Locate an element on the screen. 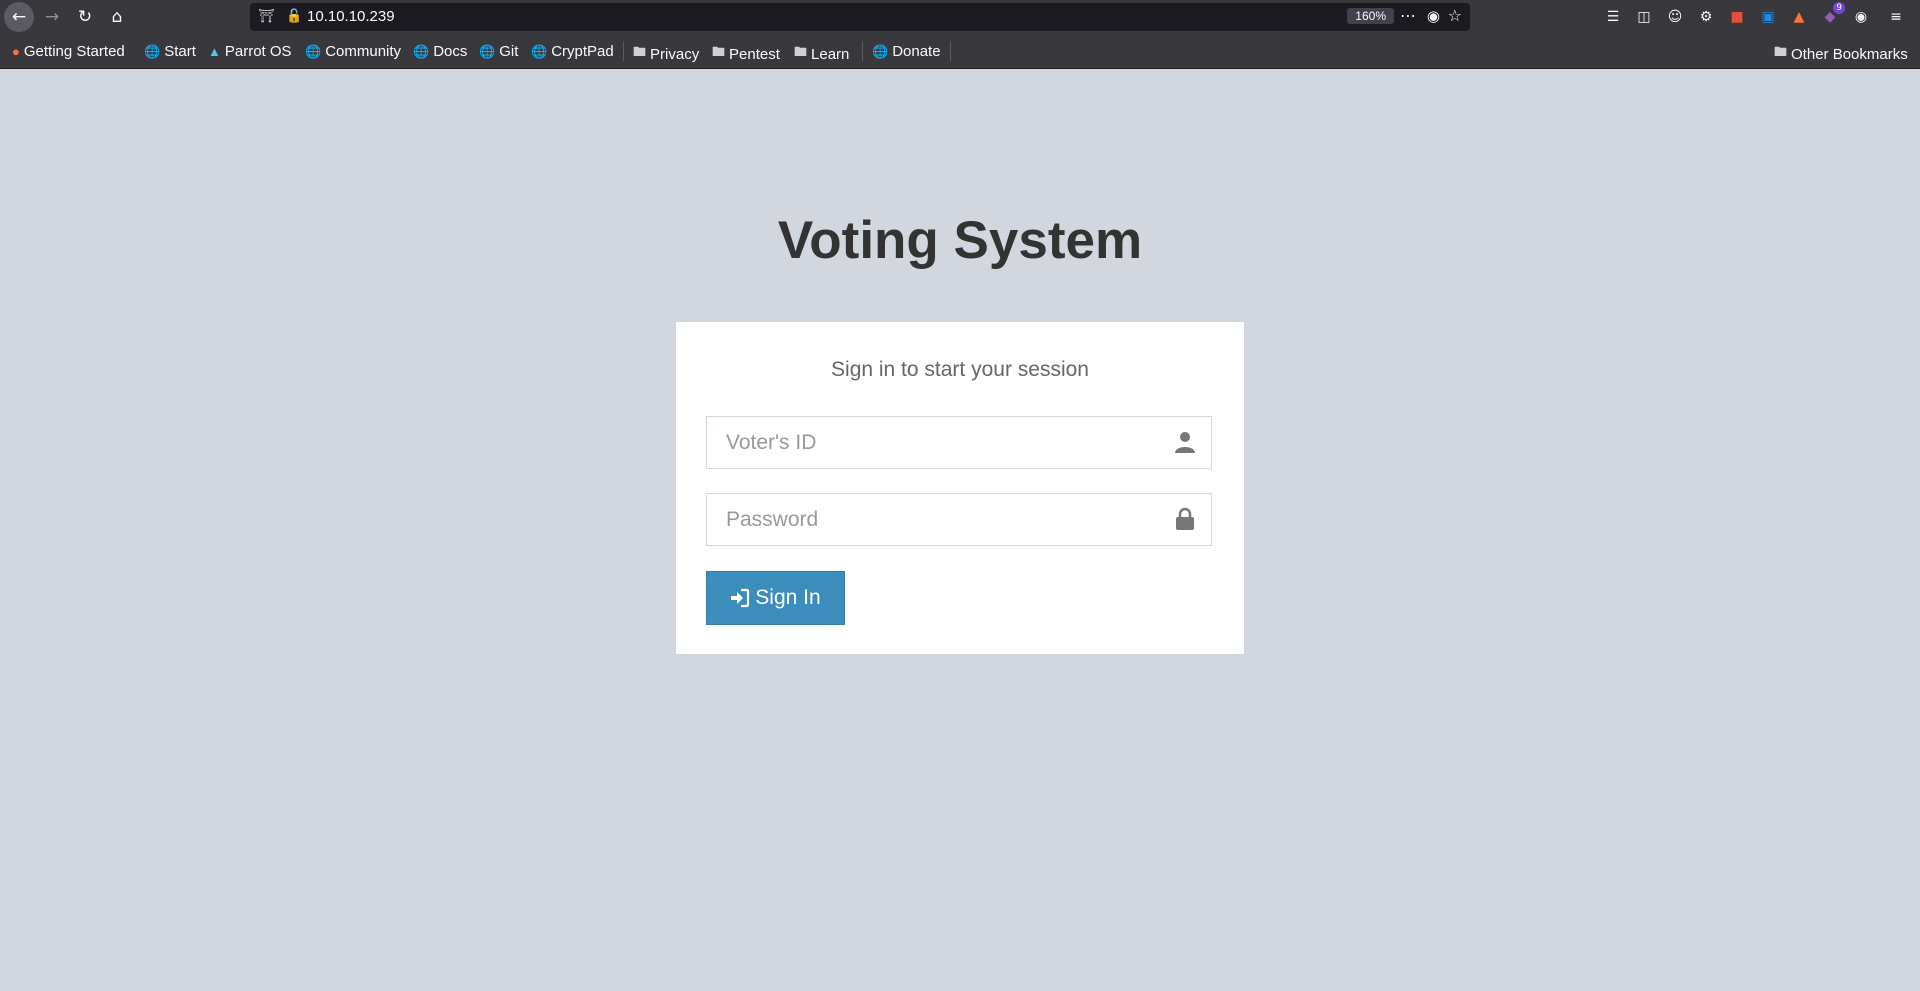 This screenshot has width=1920, height=991. bookmark-label: Docs is located at coordinates (450, 51).